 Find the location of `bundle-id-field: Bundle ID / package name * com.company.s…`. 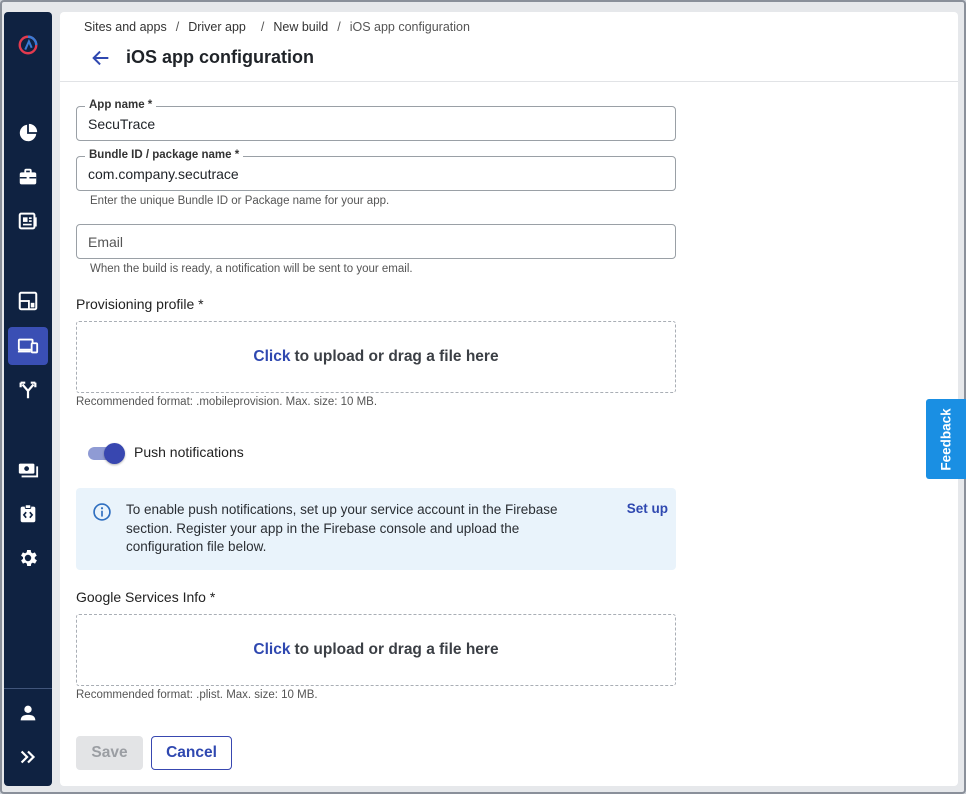

bundle-id-field: Bundle ID / package name * com.company.s… is located at coordinates (376, 170).